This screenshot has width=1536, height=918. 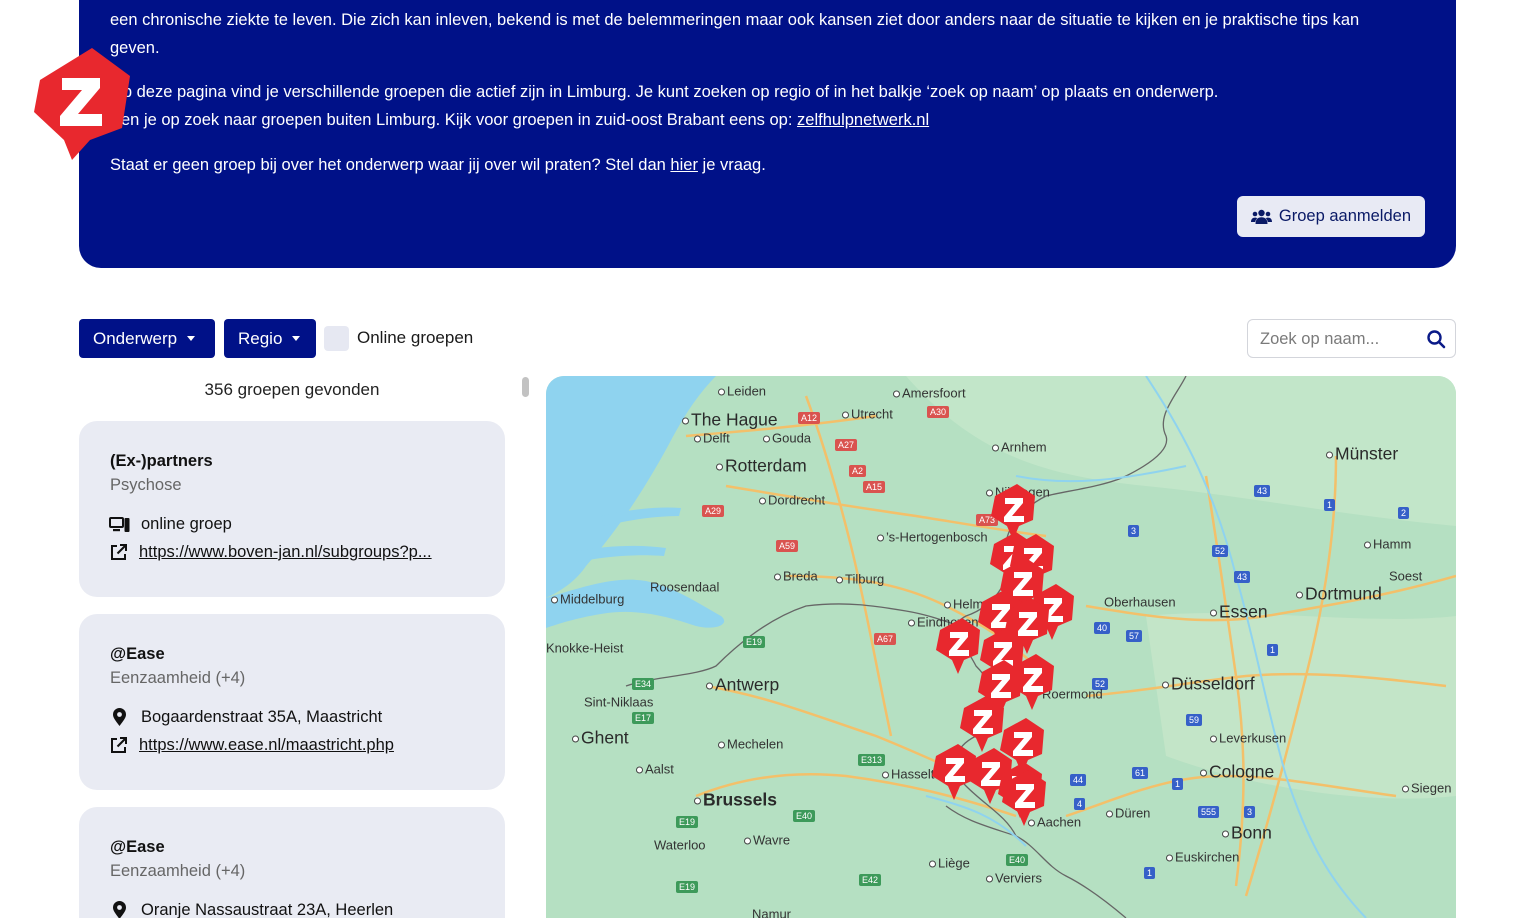 I want to click on road-shield: 3, so click(x=1250, y=812).